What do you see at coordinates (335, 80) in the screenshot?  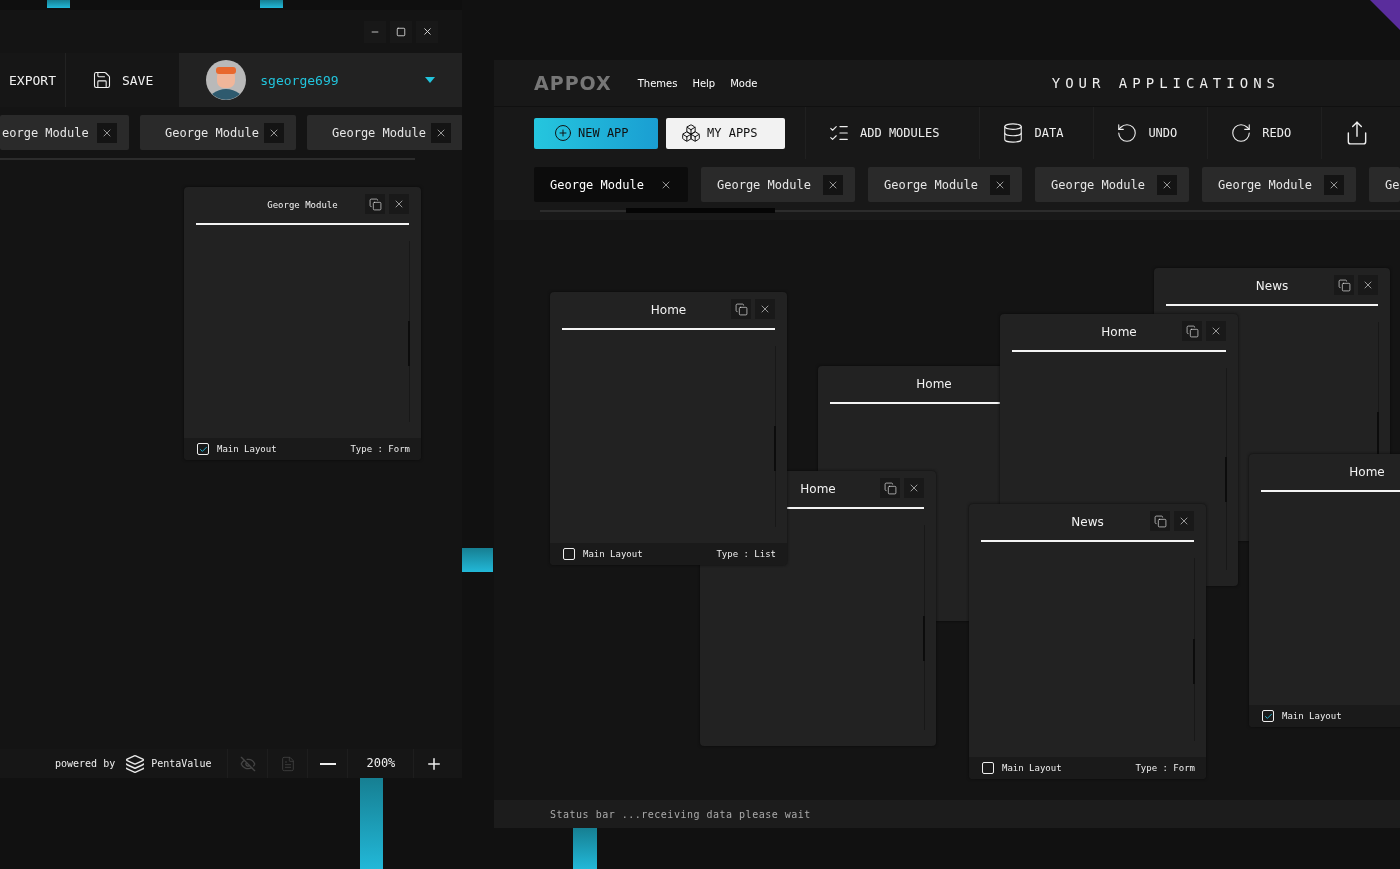 I see `username: sgeorge699` at bounding box center [335, 80].